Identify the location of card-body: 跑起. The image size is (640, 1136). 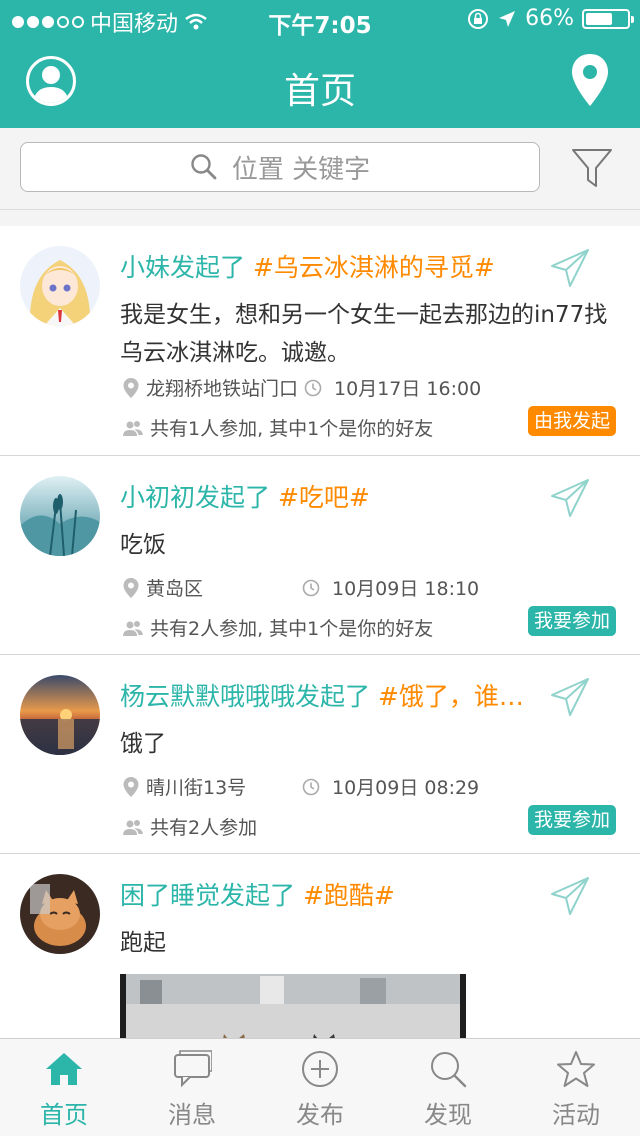
(143, 943).